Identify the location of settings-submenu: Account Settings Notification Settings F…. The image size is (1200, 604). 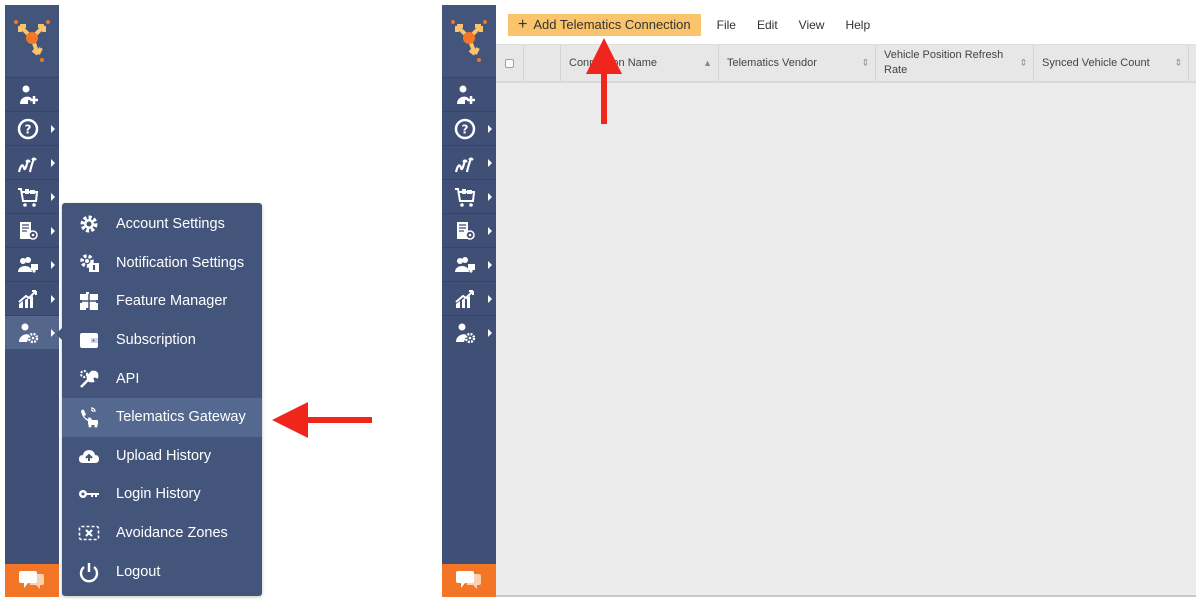
(159, 399).